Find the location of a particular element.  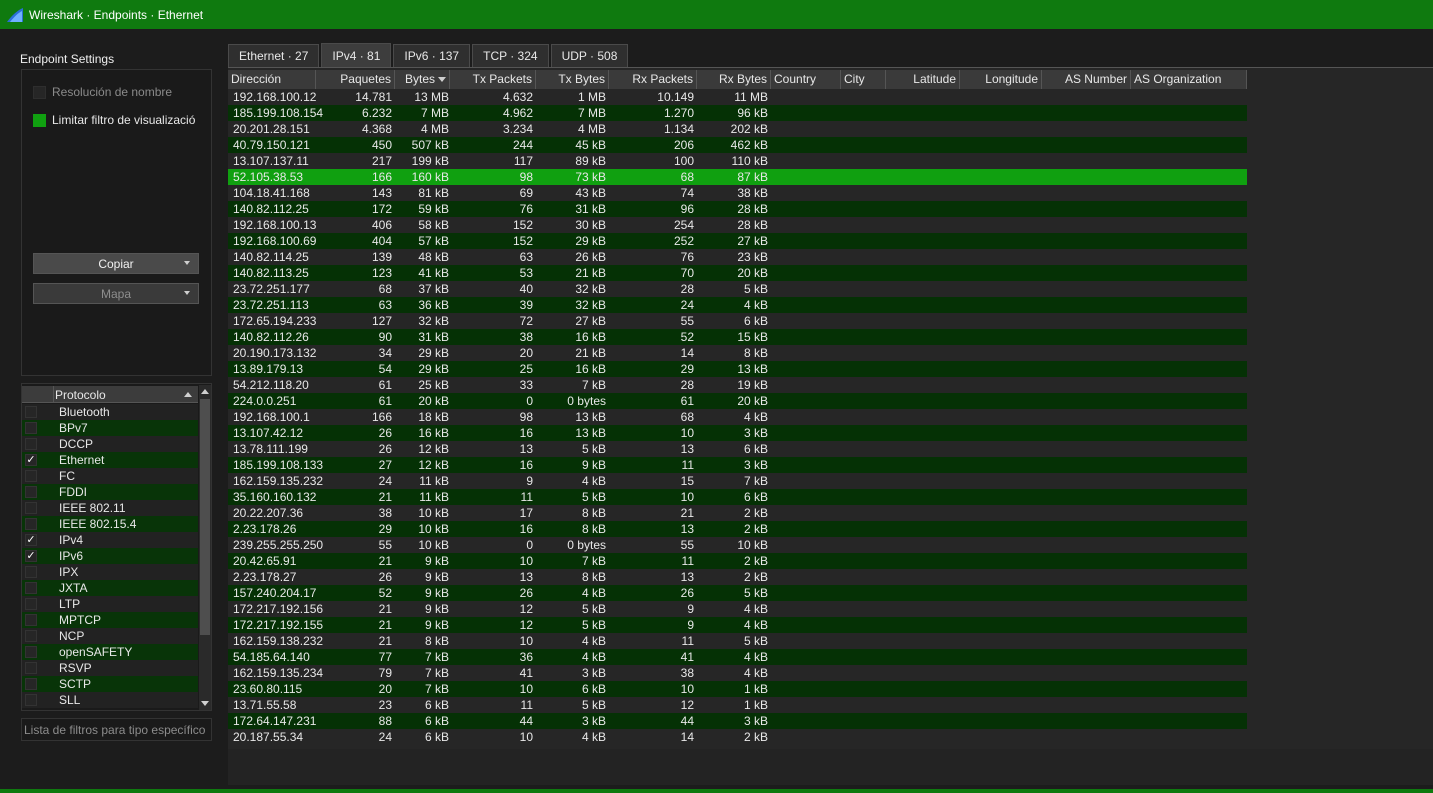

protocol-item: openSAFETY is located at coordinates (110, 652).